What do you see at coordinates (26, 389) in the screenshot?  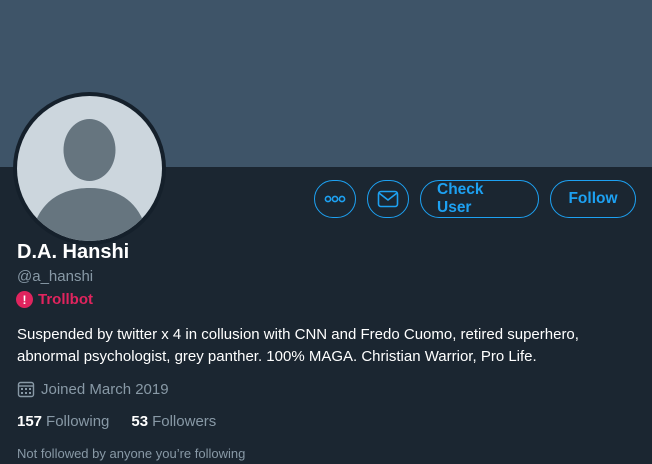 I see `calendar-icon` at bounding box center [26, 389].